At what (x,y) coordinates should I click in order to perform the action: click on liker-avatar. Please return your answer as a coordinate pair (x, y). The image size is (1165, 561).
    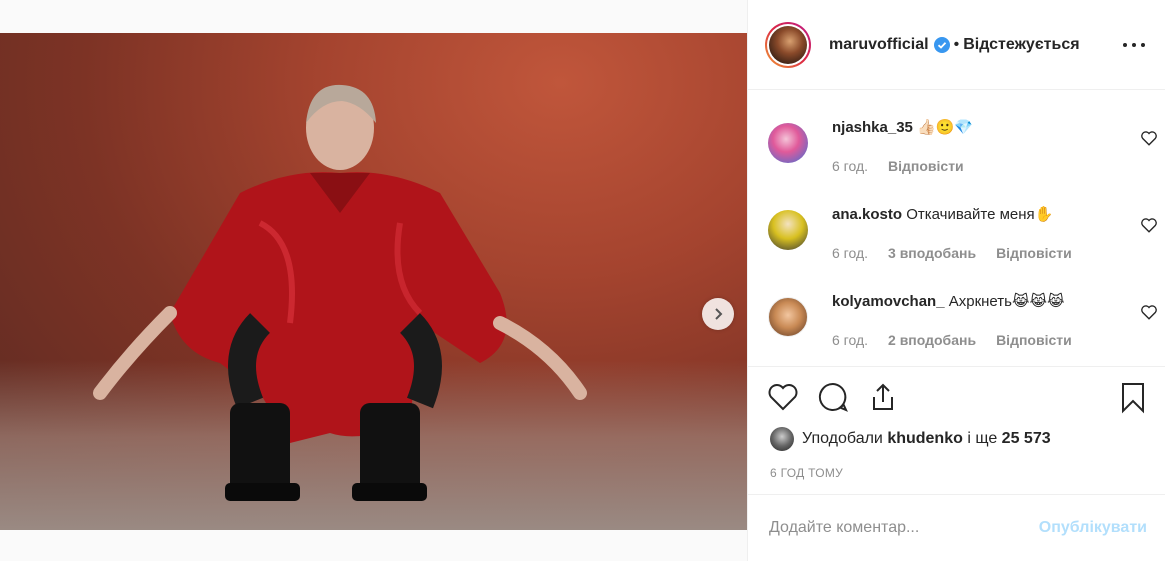
    Looking at the image, I should click on (782, 439).